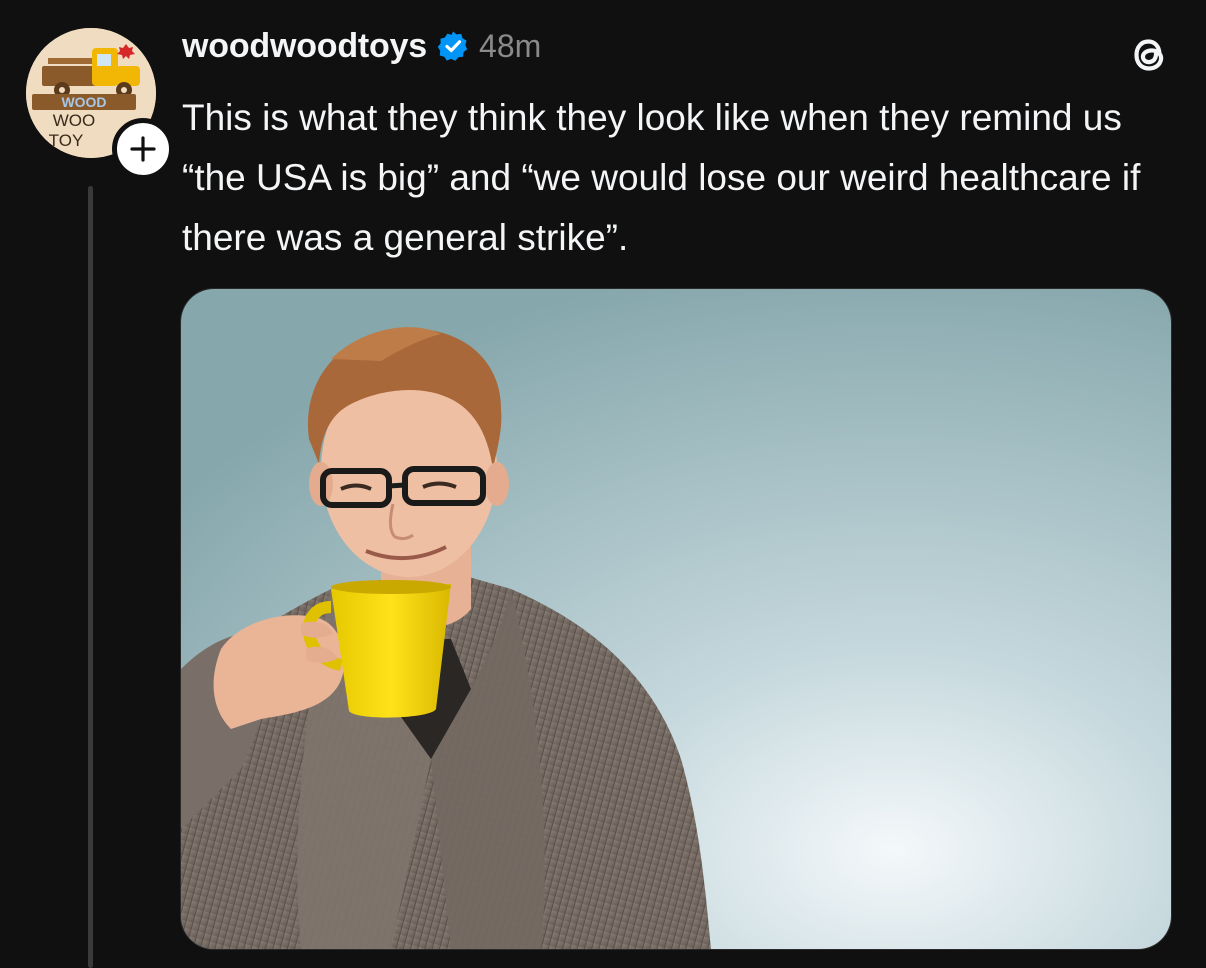  I want to click on logo-text-top: WOOD, so click(83, 102).